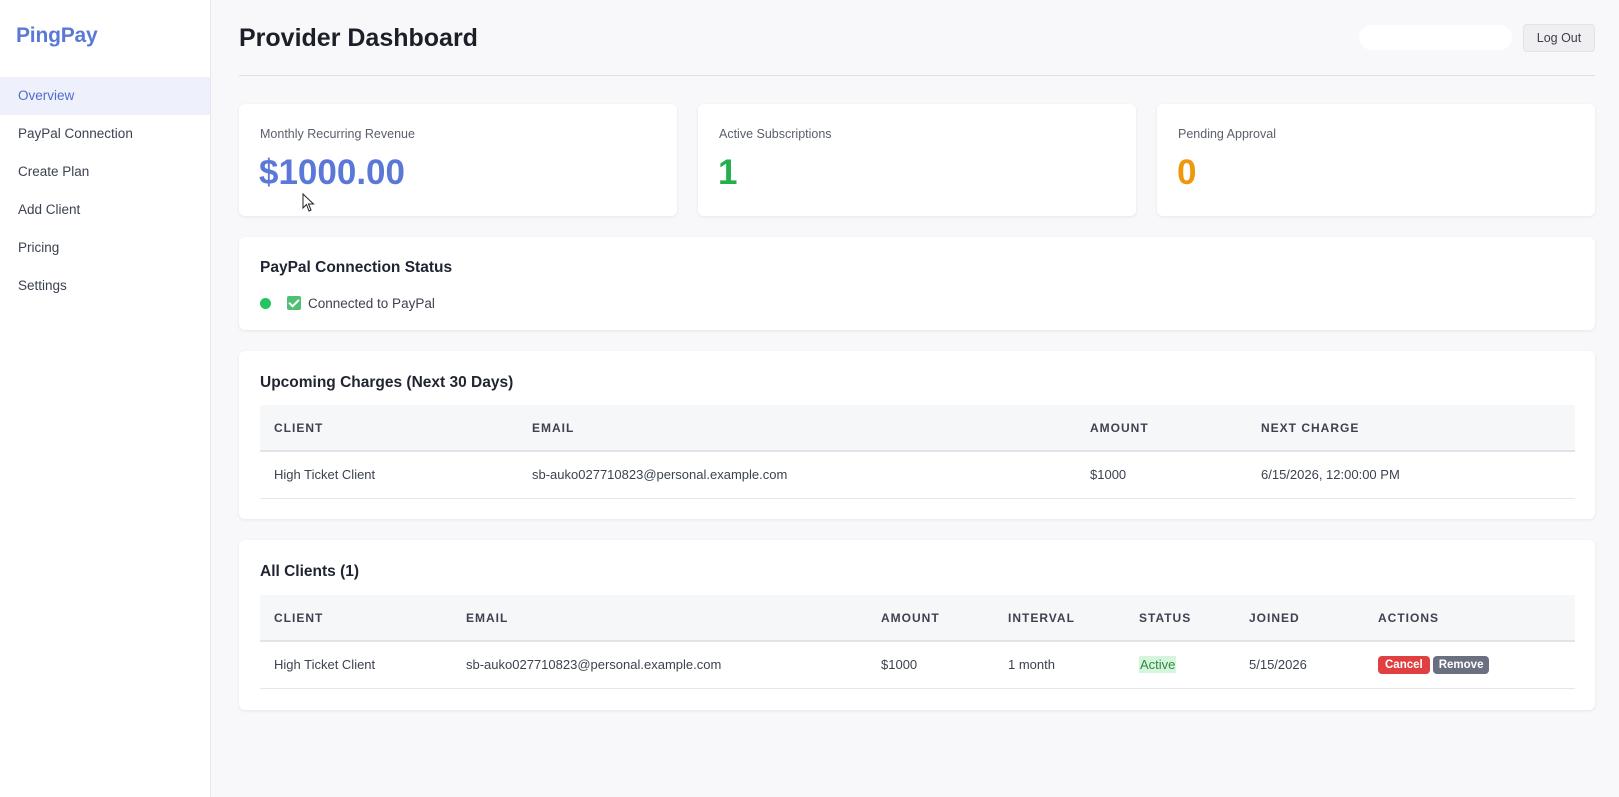 Image resolution: width=1619 pixels, height=797 pixels. Describe the element at coordinates (1411, 428) in the screenshot. I see `column-header: NEXT CHARGE` at that location.